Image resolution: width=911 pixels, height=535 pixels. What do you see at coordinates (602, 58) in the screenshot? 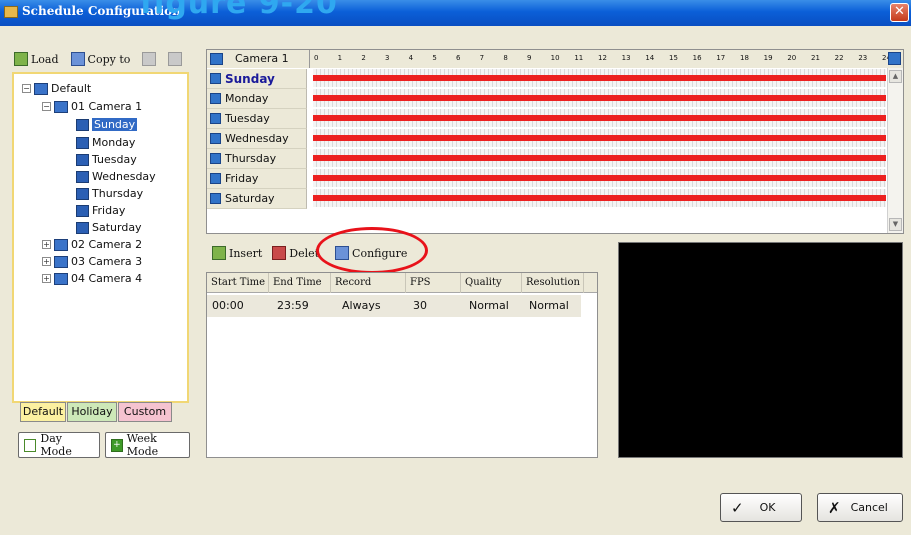
I see `hour-label: 12` at bounding box center [602, 58].